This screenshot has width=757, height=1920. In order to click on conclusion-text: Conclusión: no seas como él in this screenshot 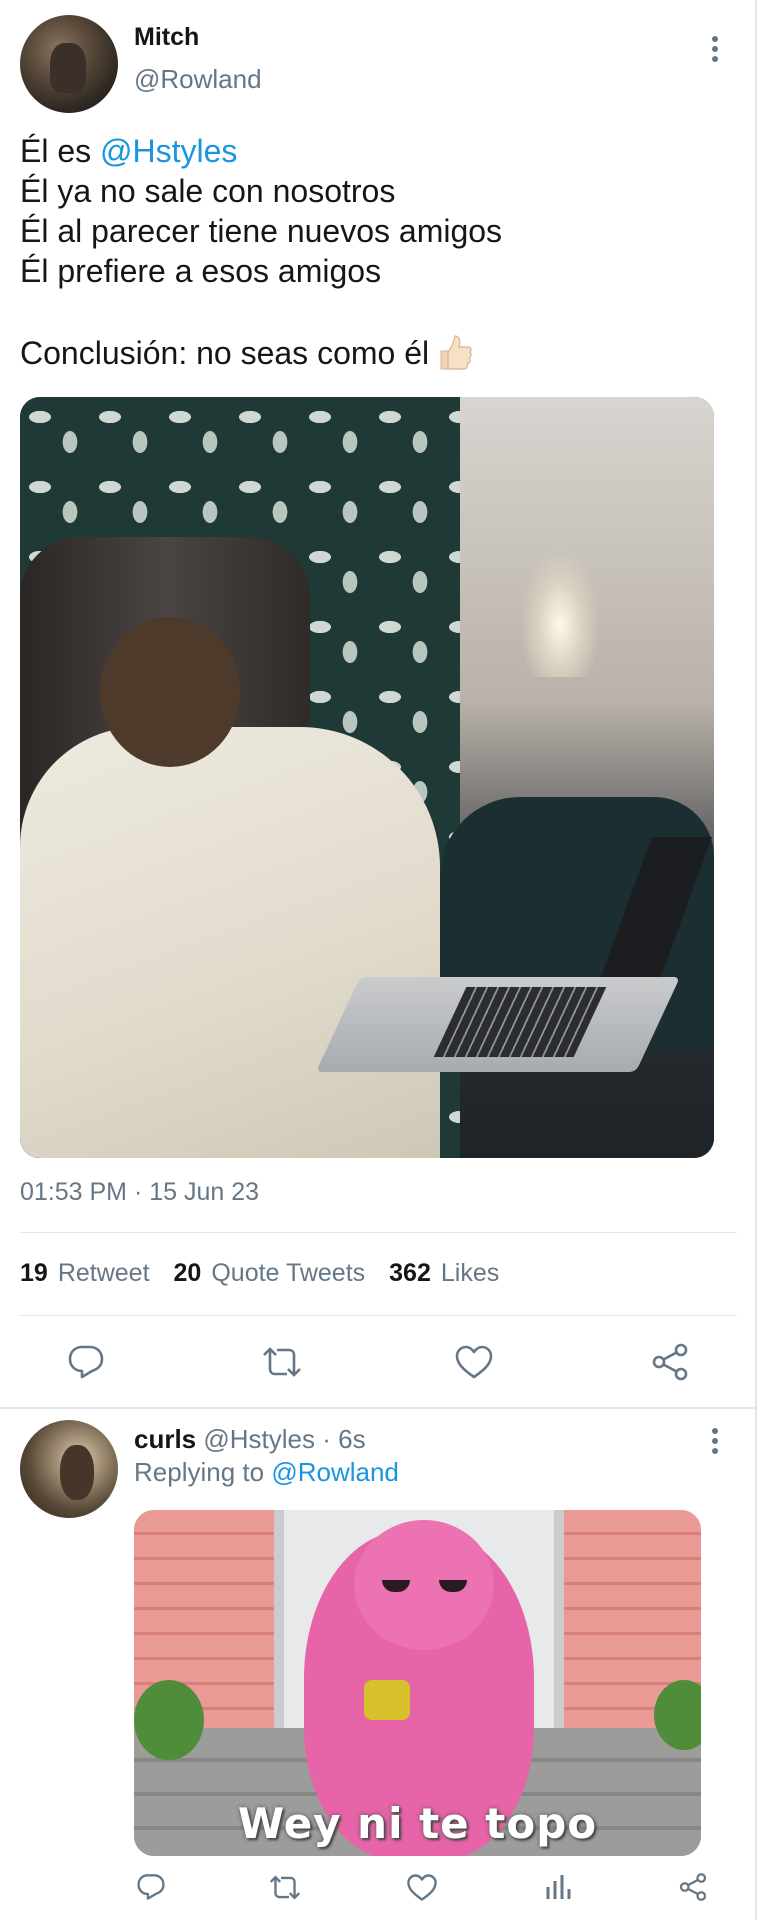, I will do `click(225, 353)`.